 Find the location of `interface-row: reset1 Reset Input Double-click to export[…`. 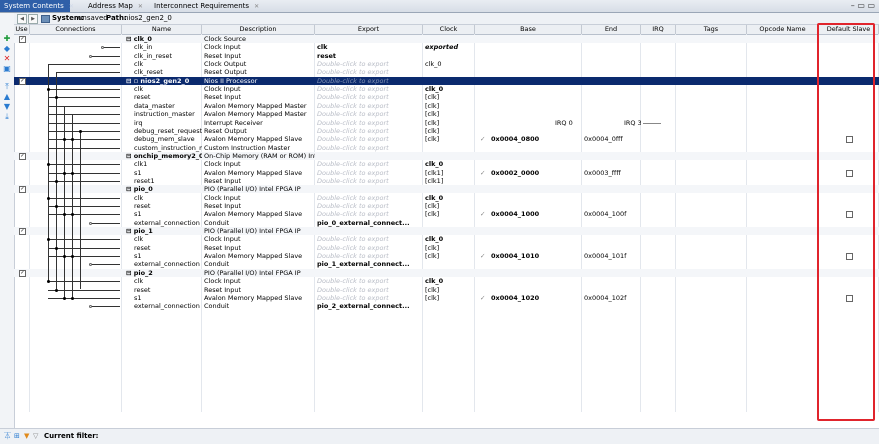

interface-row: reset1 Reset Input Double-click to export[… is located at coordinates (446, 181).